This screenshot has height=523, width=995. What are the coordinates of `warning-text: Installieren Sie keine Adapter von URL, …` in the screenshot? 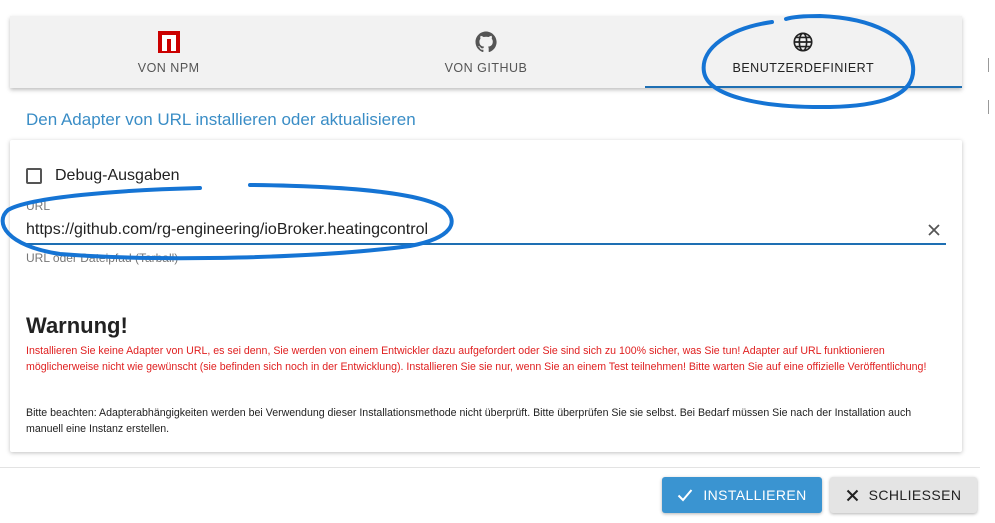 It's located at (476, 359).